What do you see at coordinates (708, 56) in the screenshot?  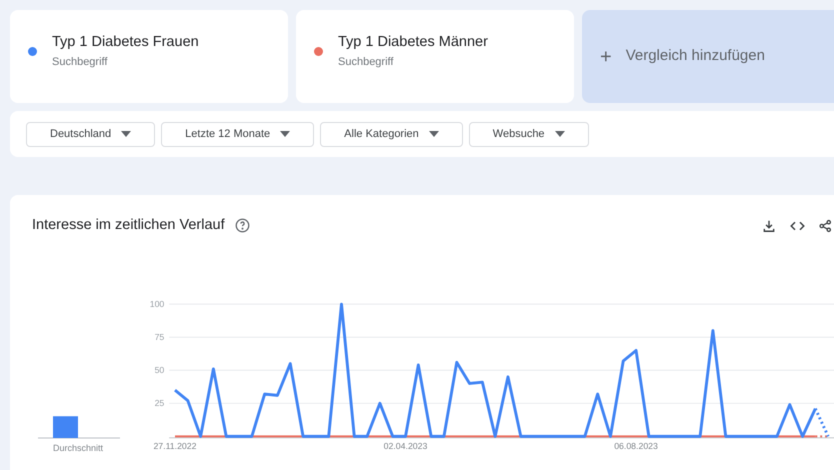 I see `add-comparison-button: + Vergleich hinzufügen` at bounding box center [708, 56].